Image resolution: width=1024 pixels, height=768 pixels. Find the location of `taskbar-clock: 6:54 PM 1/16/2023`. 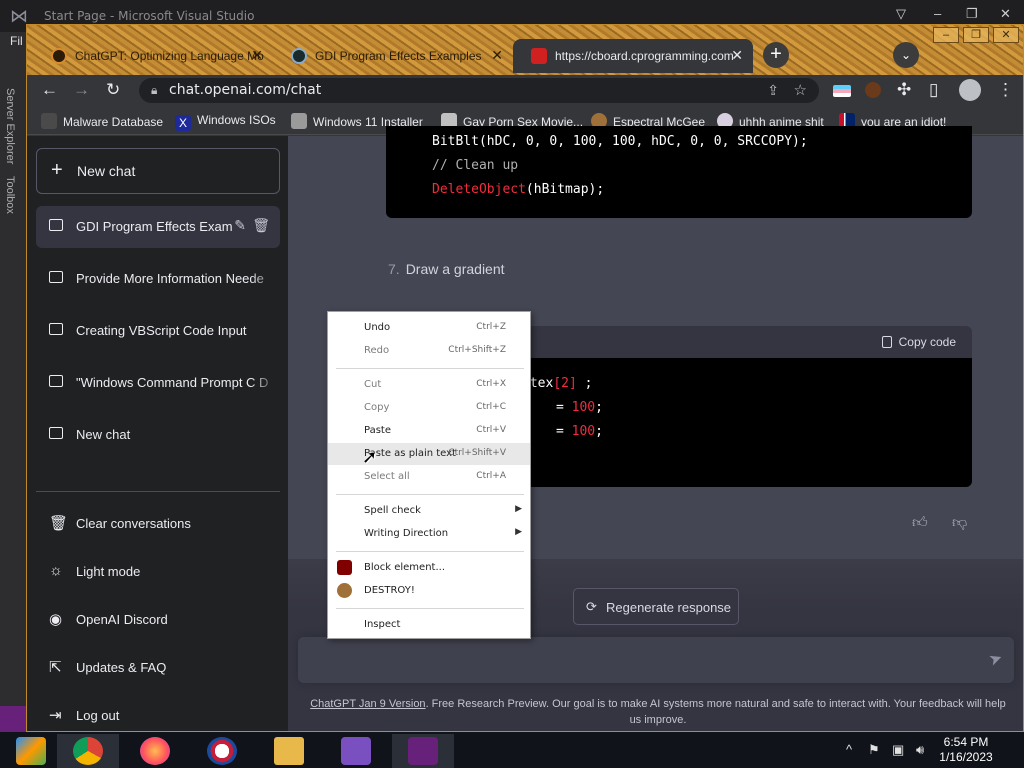

taskbar-clock: 6:54 PM 1/16/2023 is located at coordinates (966, 750).